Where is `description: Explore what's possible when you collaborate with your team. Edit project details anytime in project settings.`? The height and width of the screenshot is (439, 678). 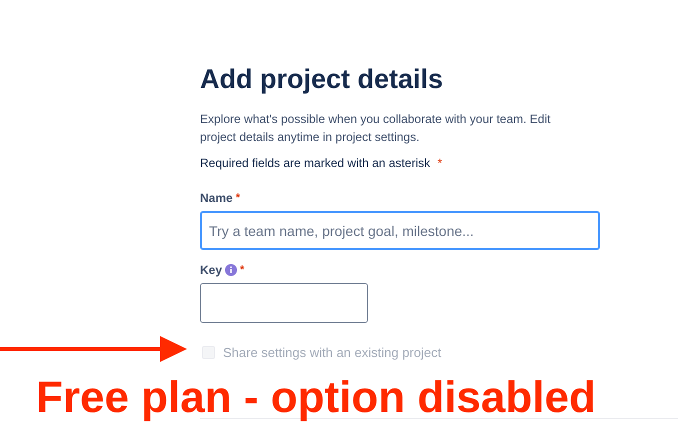
description: Explore what's possible when you collaborate with your team. Edit project details anytime in project settings. is located at coordinates (376, 128).